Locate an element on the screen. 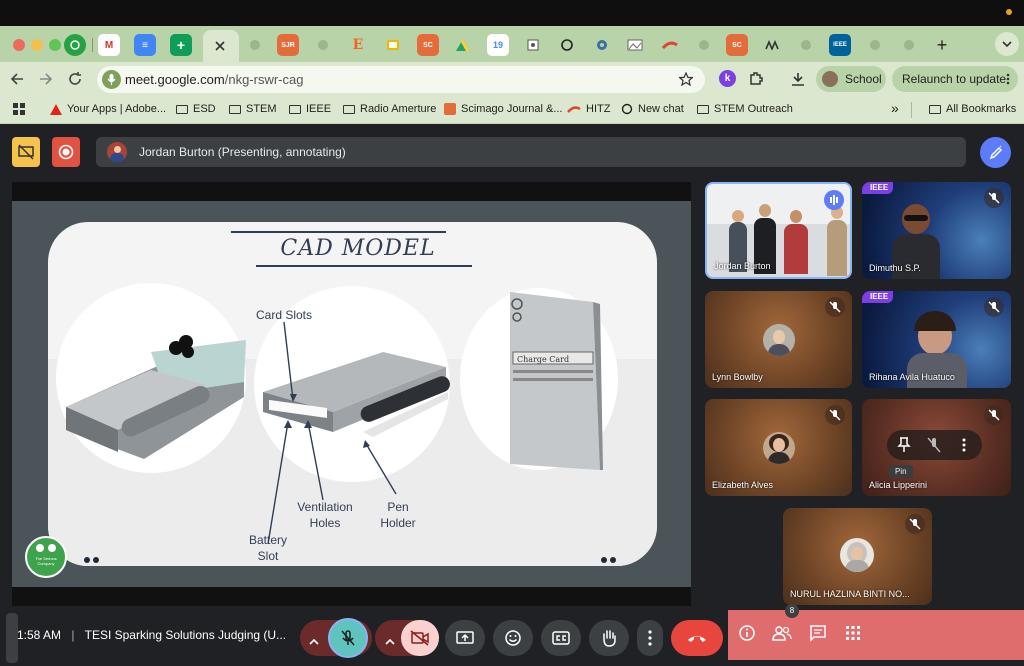  participant-name: Rihana Avila Huatuco is located at coordinates (912, 377).